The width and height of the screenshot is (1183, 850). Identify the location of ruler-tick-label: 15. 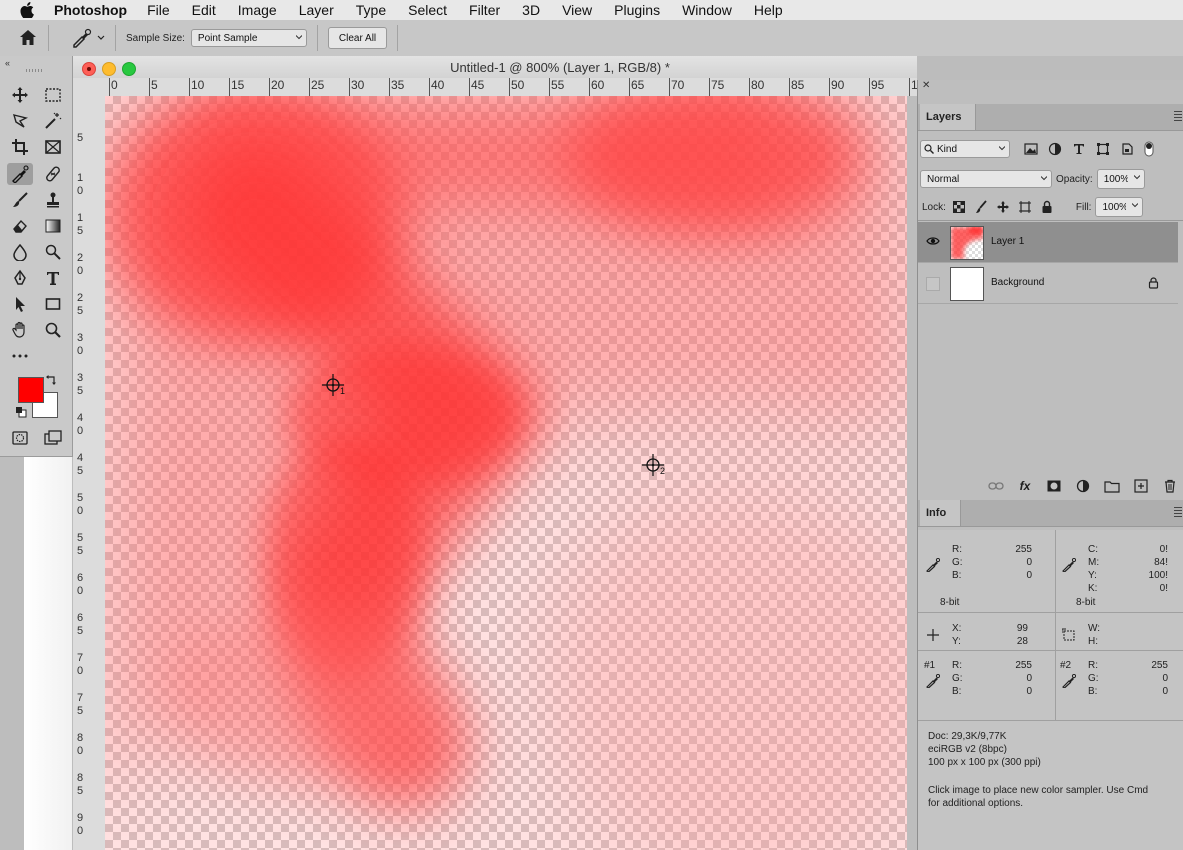
(80, 225).